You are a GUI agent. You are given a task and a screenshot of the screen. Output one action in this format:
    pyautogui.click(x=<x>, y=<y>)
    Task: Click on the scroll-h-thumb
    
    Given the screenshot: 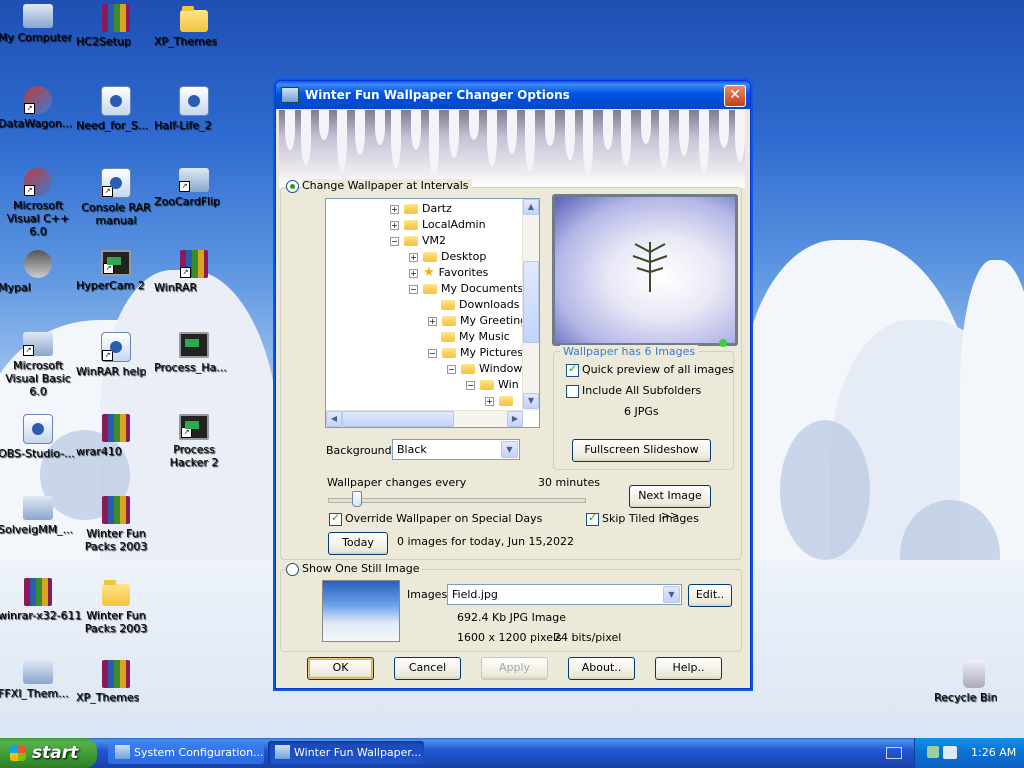 What is the action you would take?
    pyautogui.click(x=398, y=419)
    